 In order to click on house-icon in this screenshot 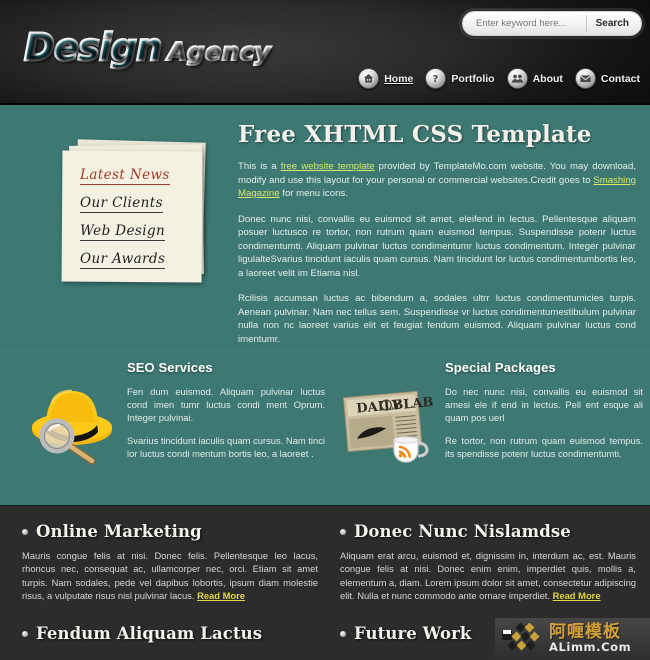, I will do `click(369, 78)`.